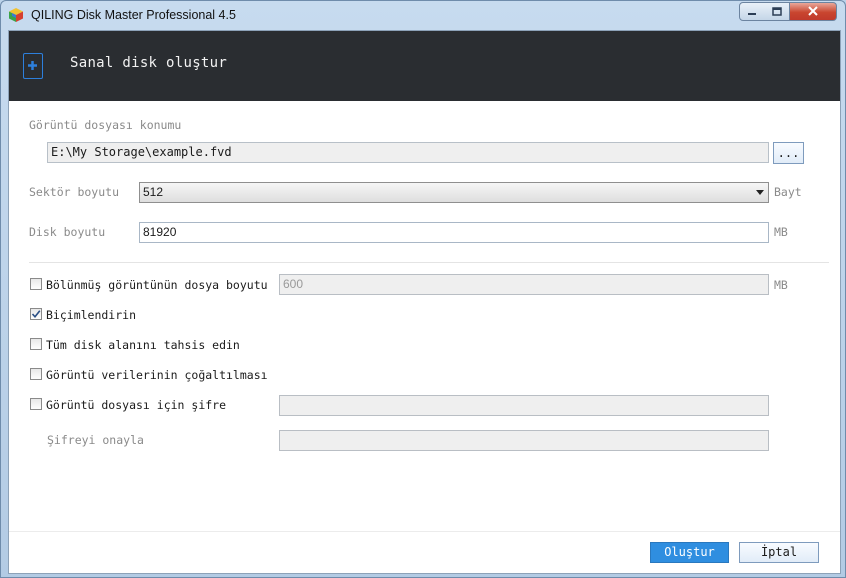 The height and width of the screenshot is (578, 846). I want to click on sector-size-label: Sektör boyutu, so click(74, 192).